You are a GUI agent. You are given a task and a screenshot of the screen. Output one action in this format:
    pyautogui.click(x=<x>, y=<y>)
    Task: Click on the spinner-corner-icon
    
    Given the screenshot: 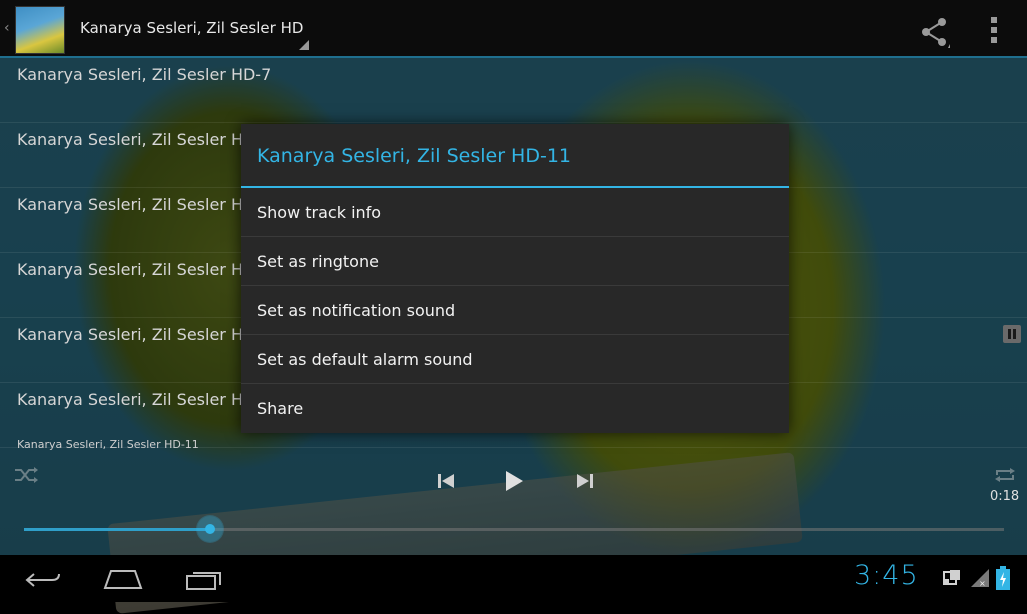 What is the action you would take?
    pyautogui.click(x=304, y=45)
    